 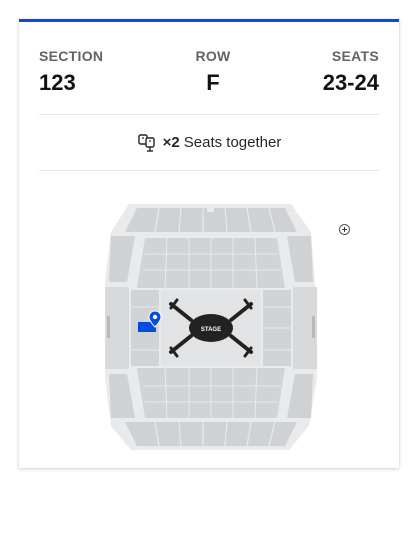 What do you see at coordinates (211, 434) in the screenshot?
I see `upper-bowl-bottom` at bounding box center [211, 434].